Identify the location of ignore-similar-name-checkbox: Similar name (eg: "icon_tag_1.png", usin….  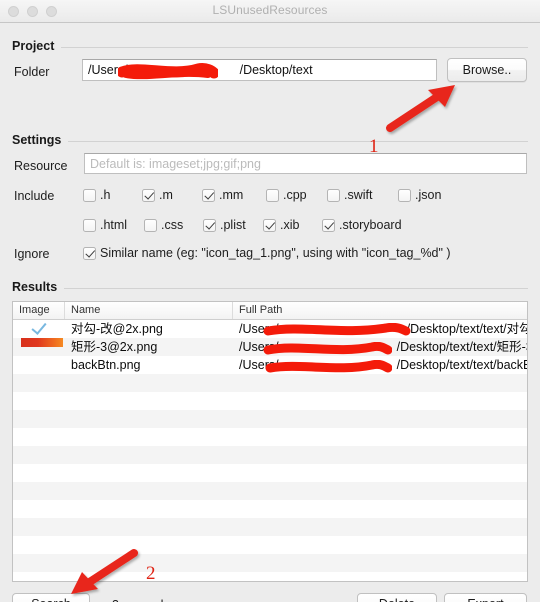
(267, 253).